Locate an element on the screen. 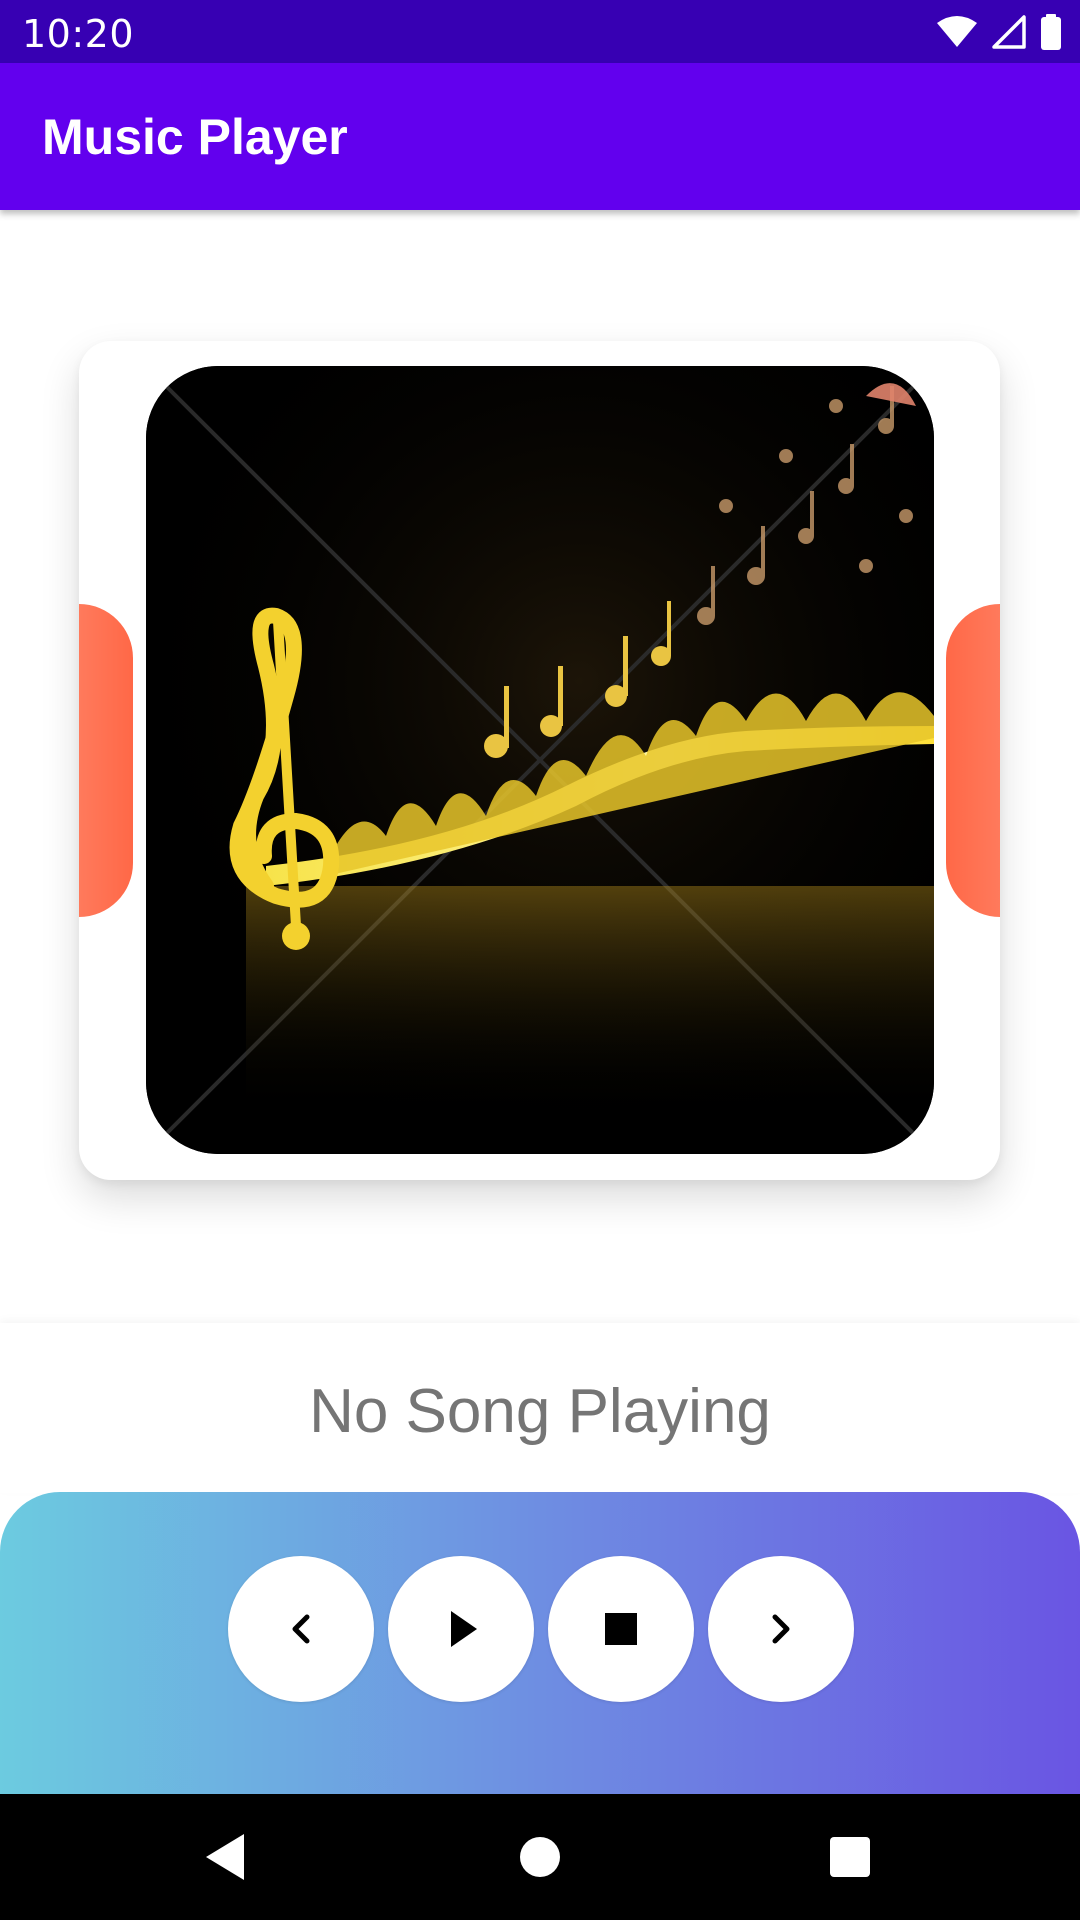 Image resolution: width=1080 pixels, height=1920 pixels. stop-icon is located at coordinates (621, 1629).